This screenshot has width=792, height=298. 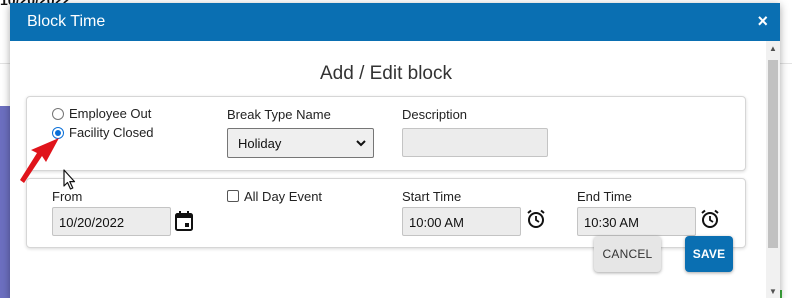 I want to click on end-time-label: End Time, so click(x=604, y=196).